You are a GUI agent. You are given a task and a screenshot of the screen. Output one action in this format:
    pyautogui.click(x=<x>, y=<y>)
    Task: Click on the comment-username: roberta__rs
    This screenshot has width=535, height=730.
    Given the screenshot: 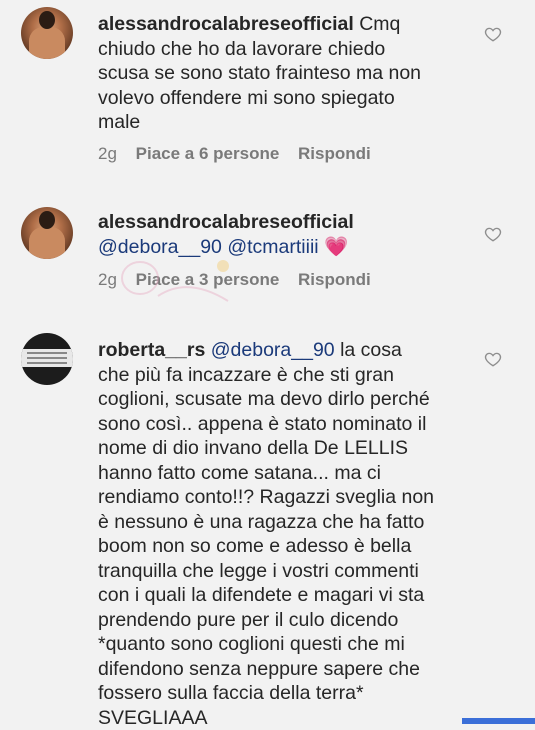 What is the action you would take?
    pyautogui.click(x=151, y=350)
    